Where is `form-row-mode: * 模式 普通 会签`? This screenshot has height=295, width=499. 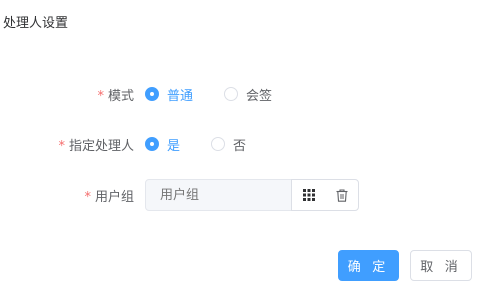
form-row-mode: * 模式 普通 会签 is located at coordinates (249, 94).